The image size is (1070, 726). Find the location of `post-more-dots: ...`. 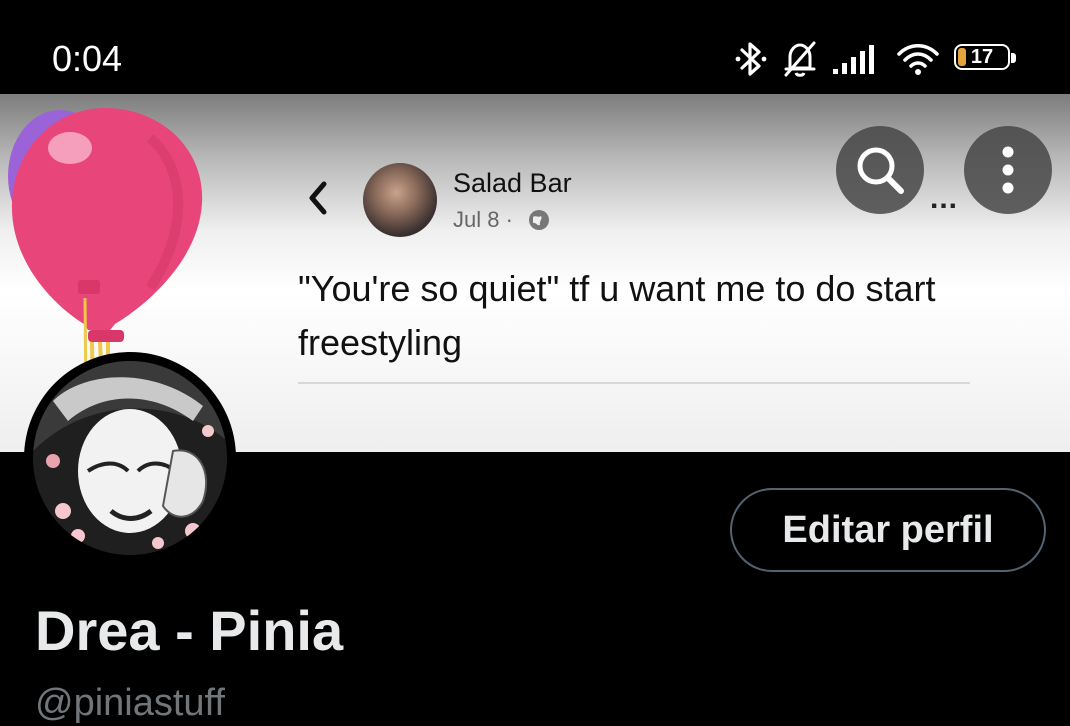

post-more-dots: ... is located at coordinates (944, 198).